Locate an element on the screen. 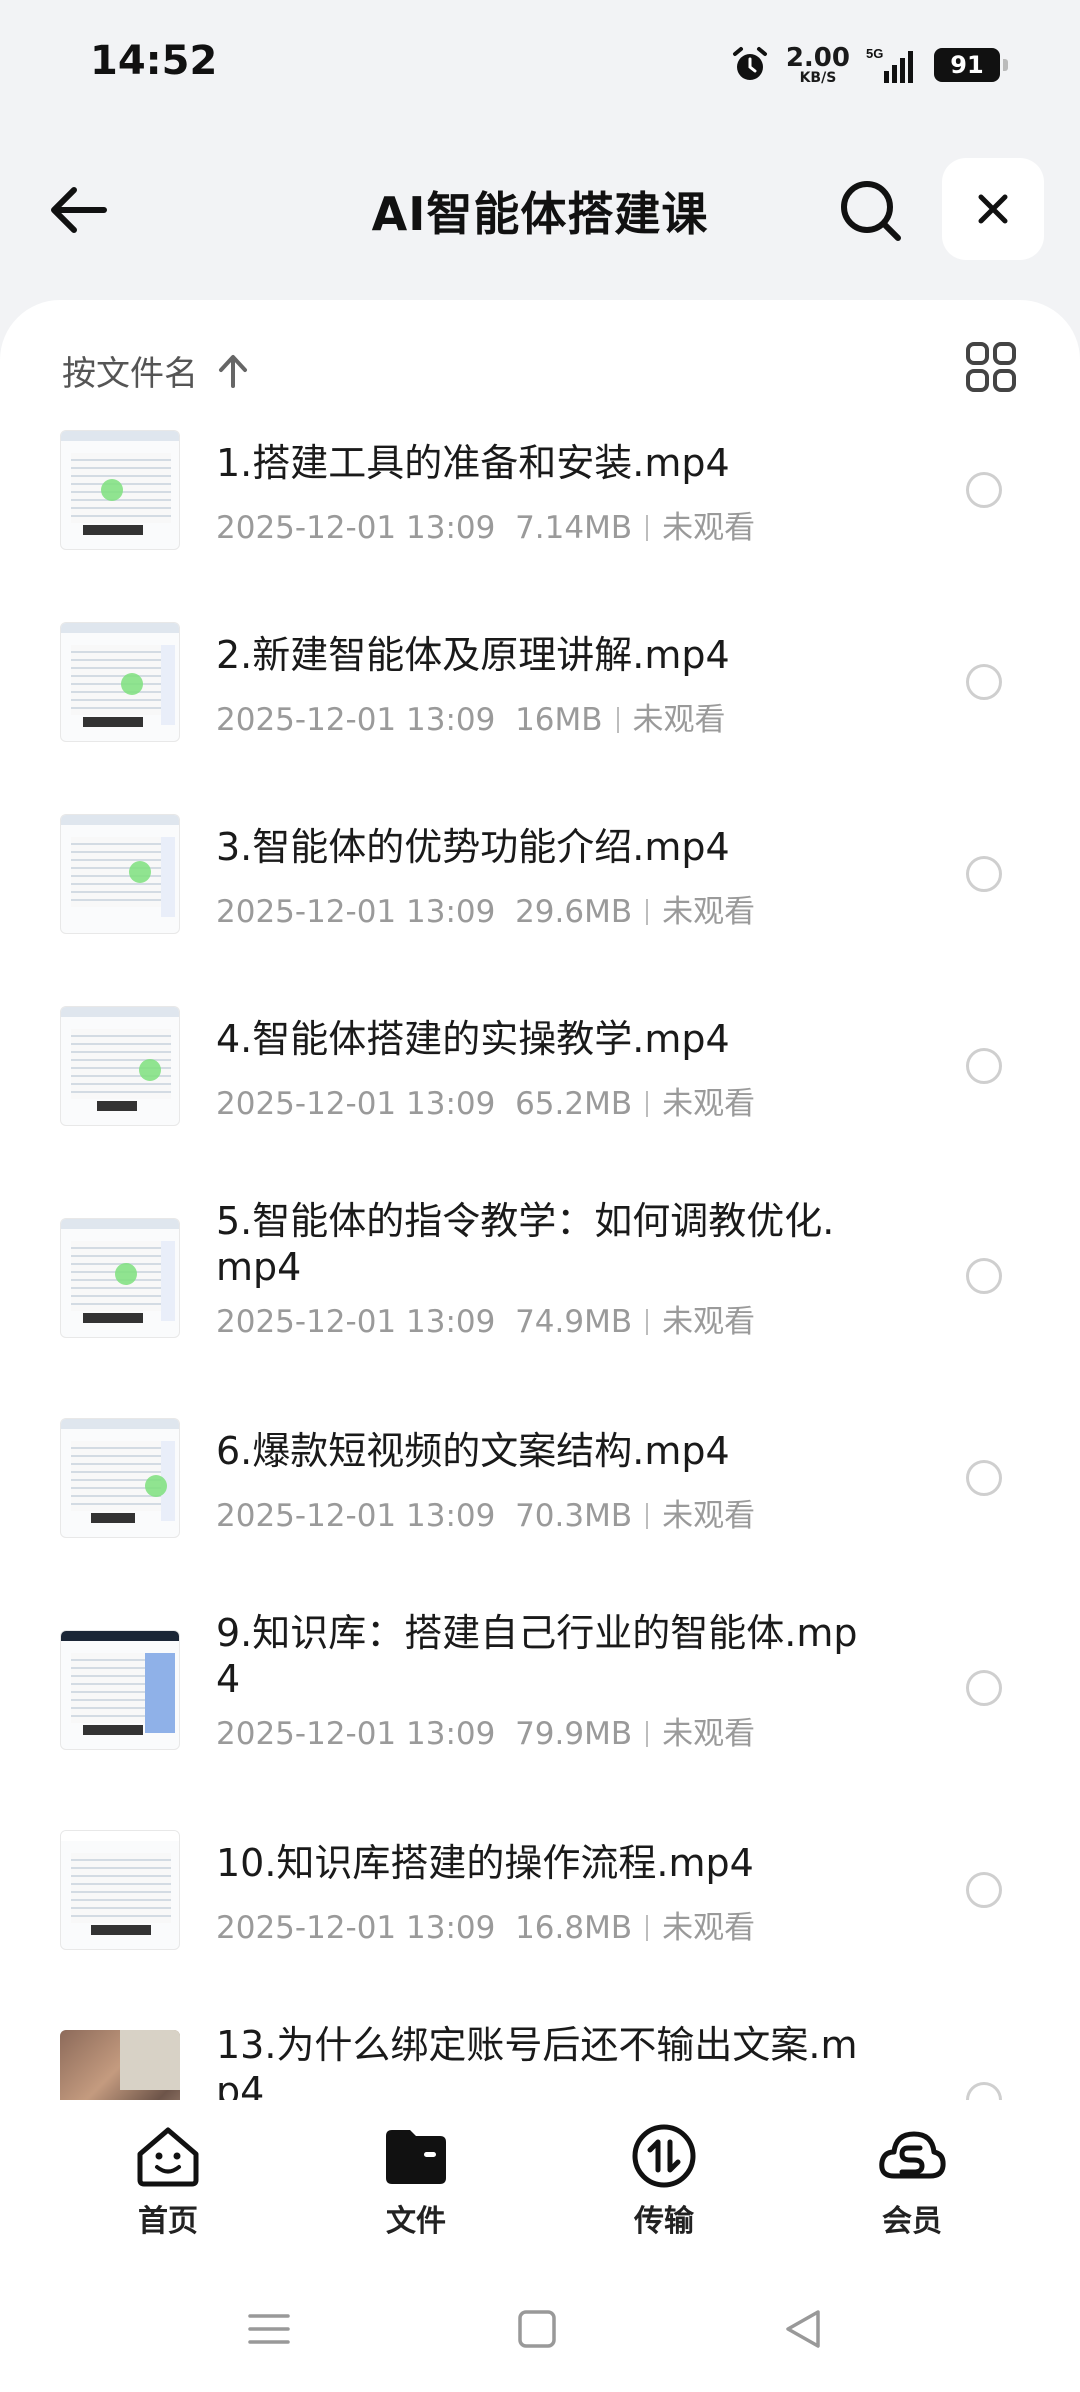 The image size is (1080, 2392). back-triangle-icon is located at coordinates (803, 2329).